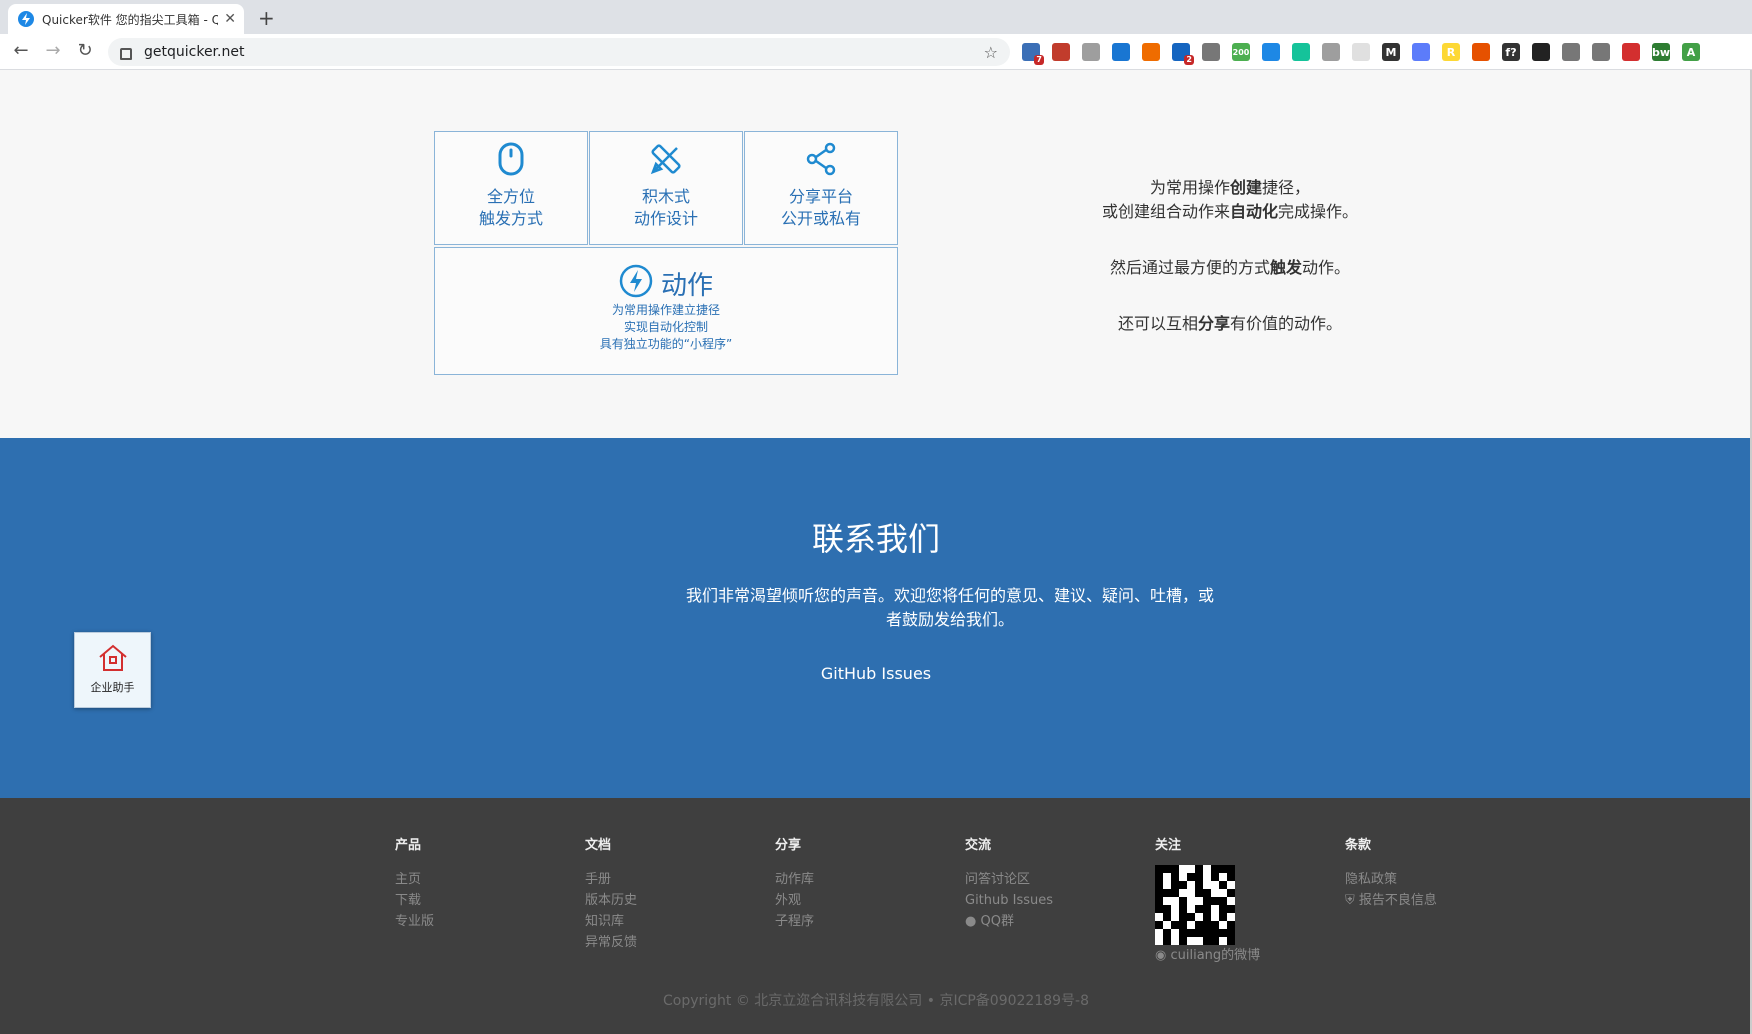 Image resolution: width=1752 pixels, height=1034 pixels. I want to click on desc-bold: 分享, so click(1213, 323).